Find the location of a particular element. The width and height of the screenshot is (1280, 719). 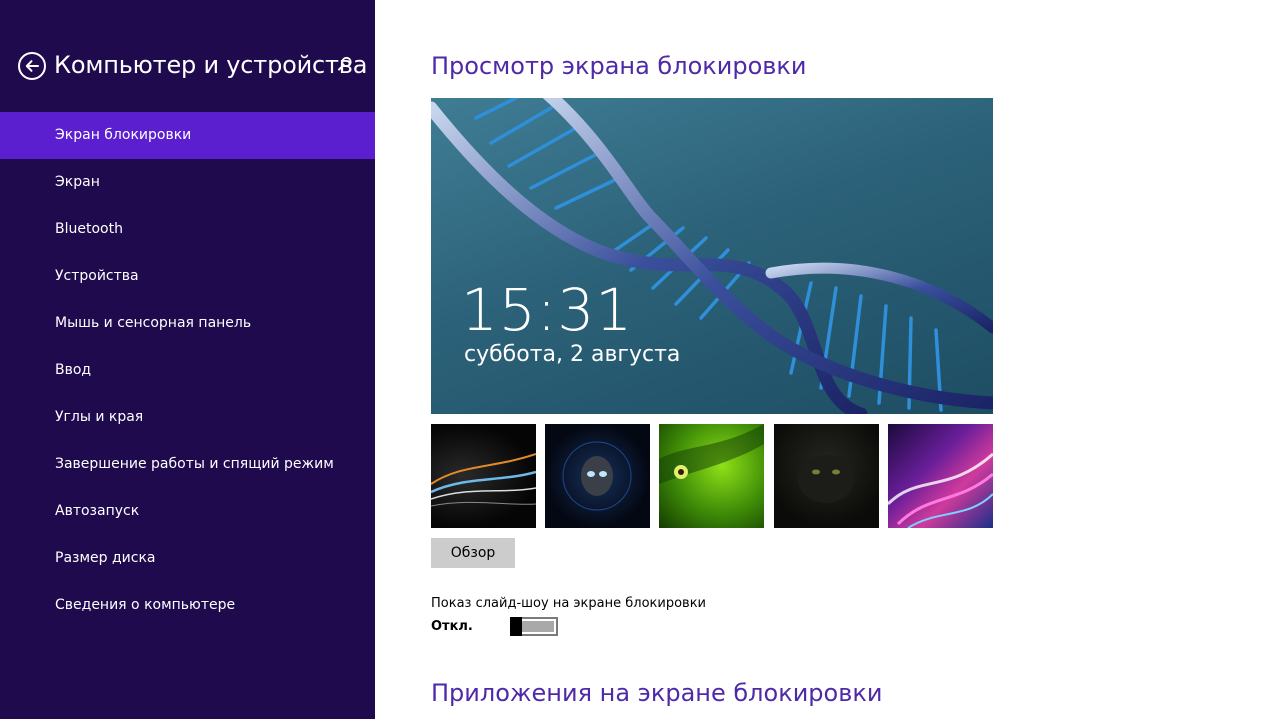

back-button is located at coordinates (32, 66).